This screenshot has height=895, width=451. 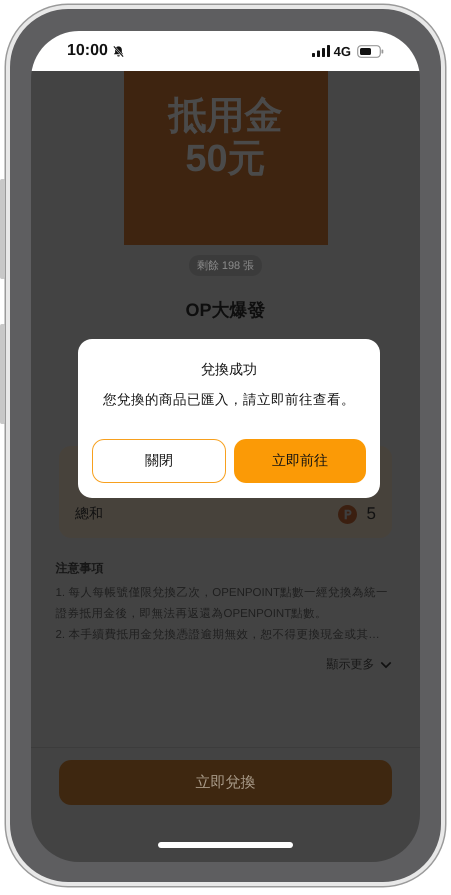 What do you see at coordinates (300, 461) in the screenshot?
I see `go-now-button: 立即前往` at bounding box center [300, 461].